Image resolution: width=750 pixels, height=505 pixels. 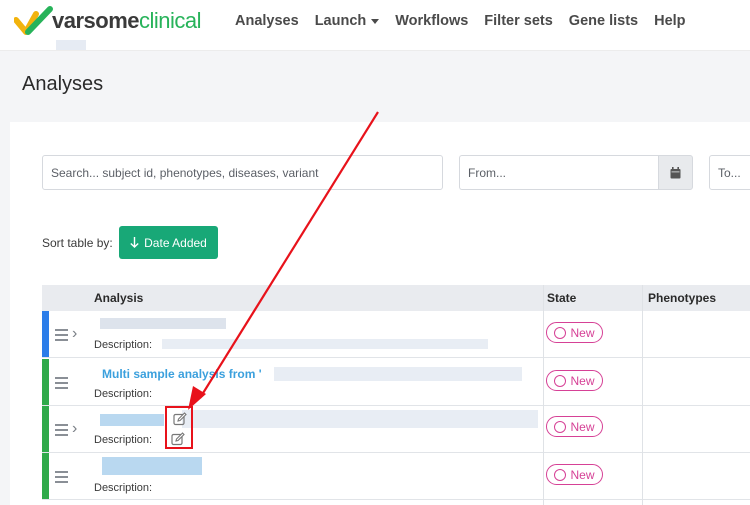 I want to click on arrow-down-icon, so click(x=134, y=242).